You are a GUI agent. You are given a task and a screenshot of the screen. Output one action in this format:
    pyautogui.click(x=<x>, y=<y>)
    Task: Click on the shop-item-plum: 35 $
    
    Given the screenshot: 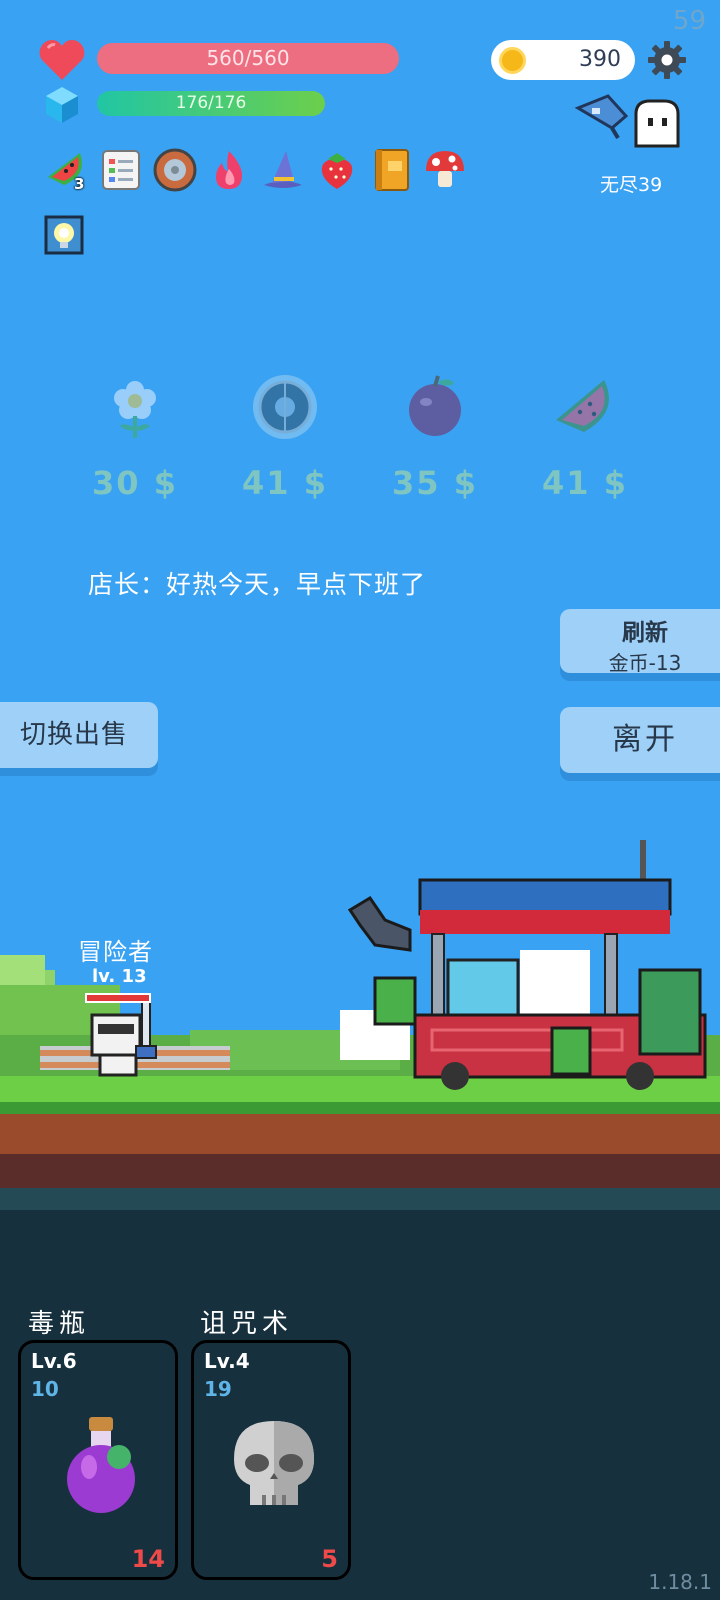 What is the action you would take?
    pyautogui.click(x=435, y=442)
    